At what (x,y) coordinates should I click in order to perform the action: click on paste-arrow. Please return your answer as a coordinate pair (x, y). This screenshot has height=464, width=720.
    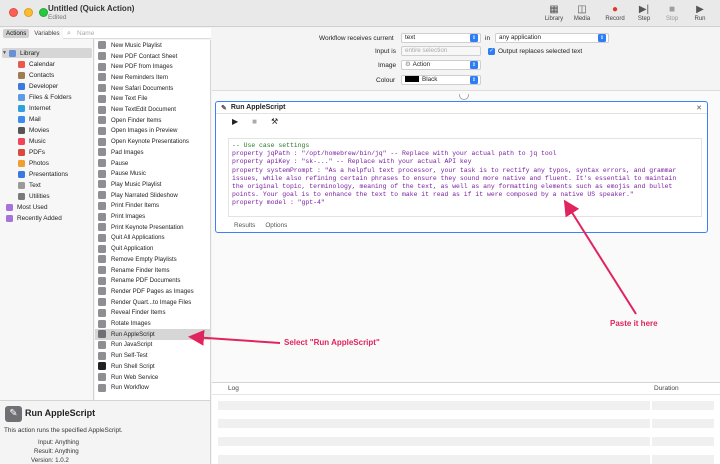
    Looking at the image, I should click on (600, 257).